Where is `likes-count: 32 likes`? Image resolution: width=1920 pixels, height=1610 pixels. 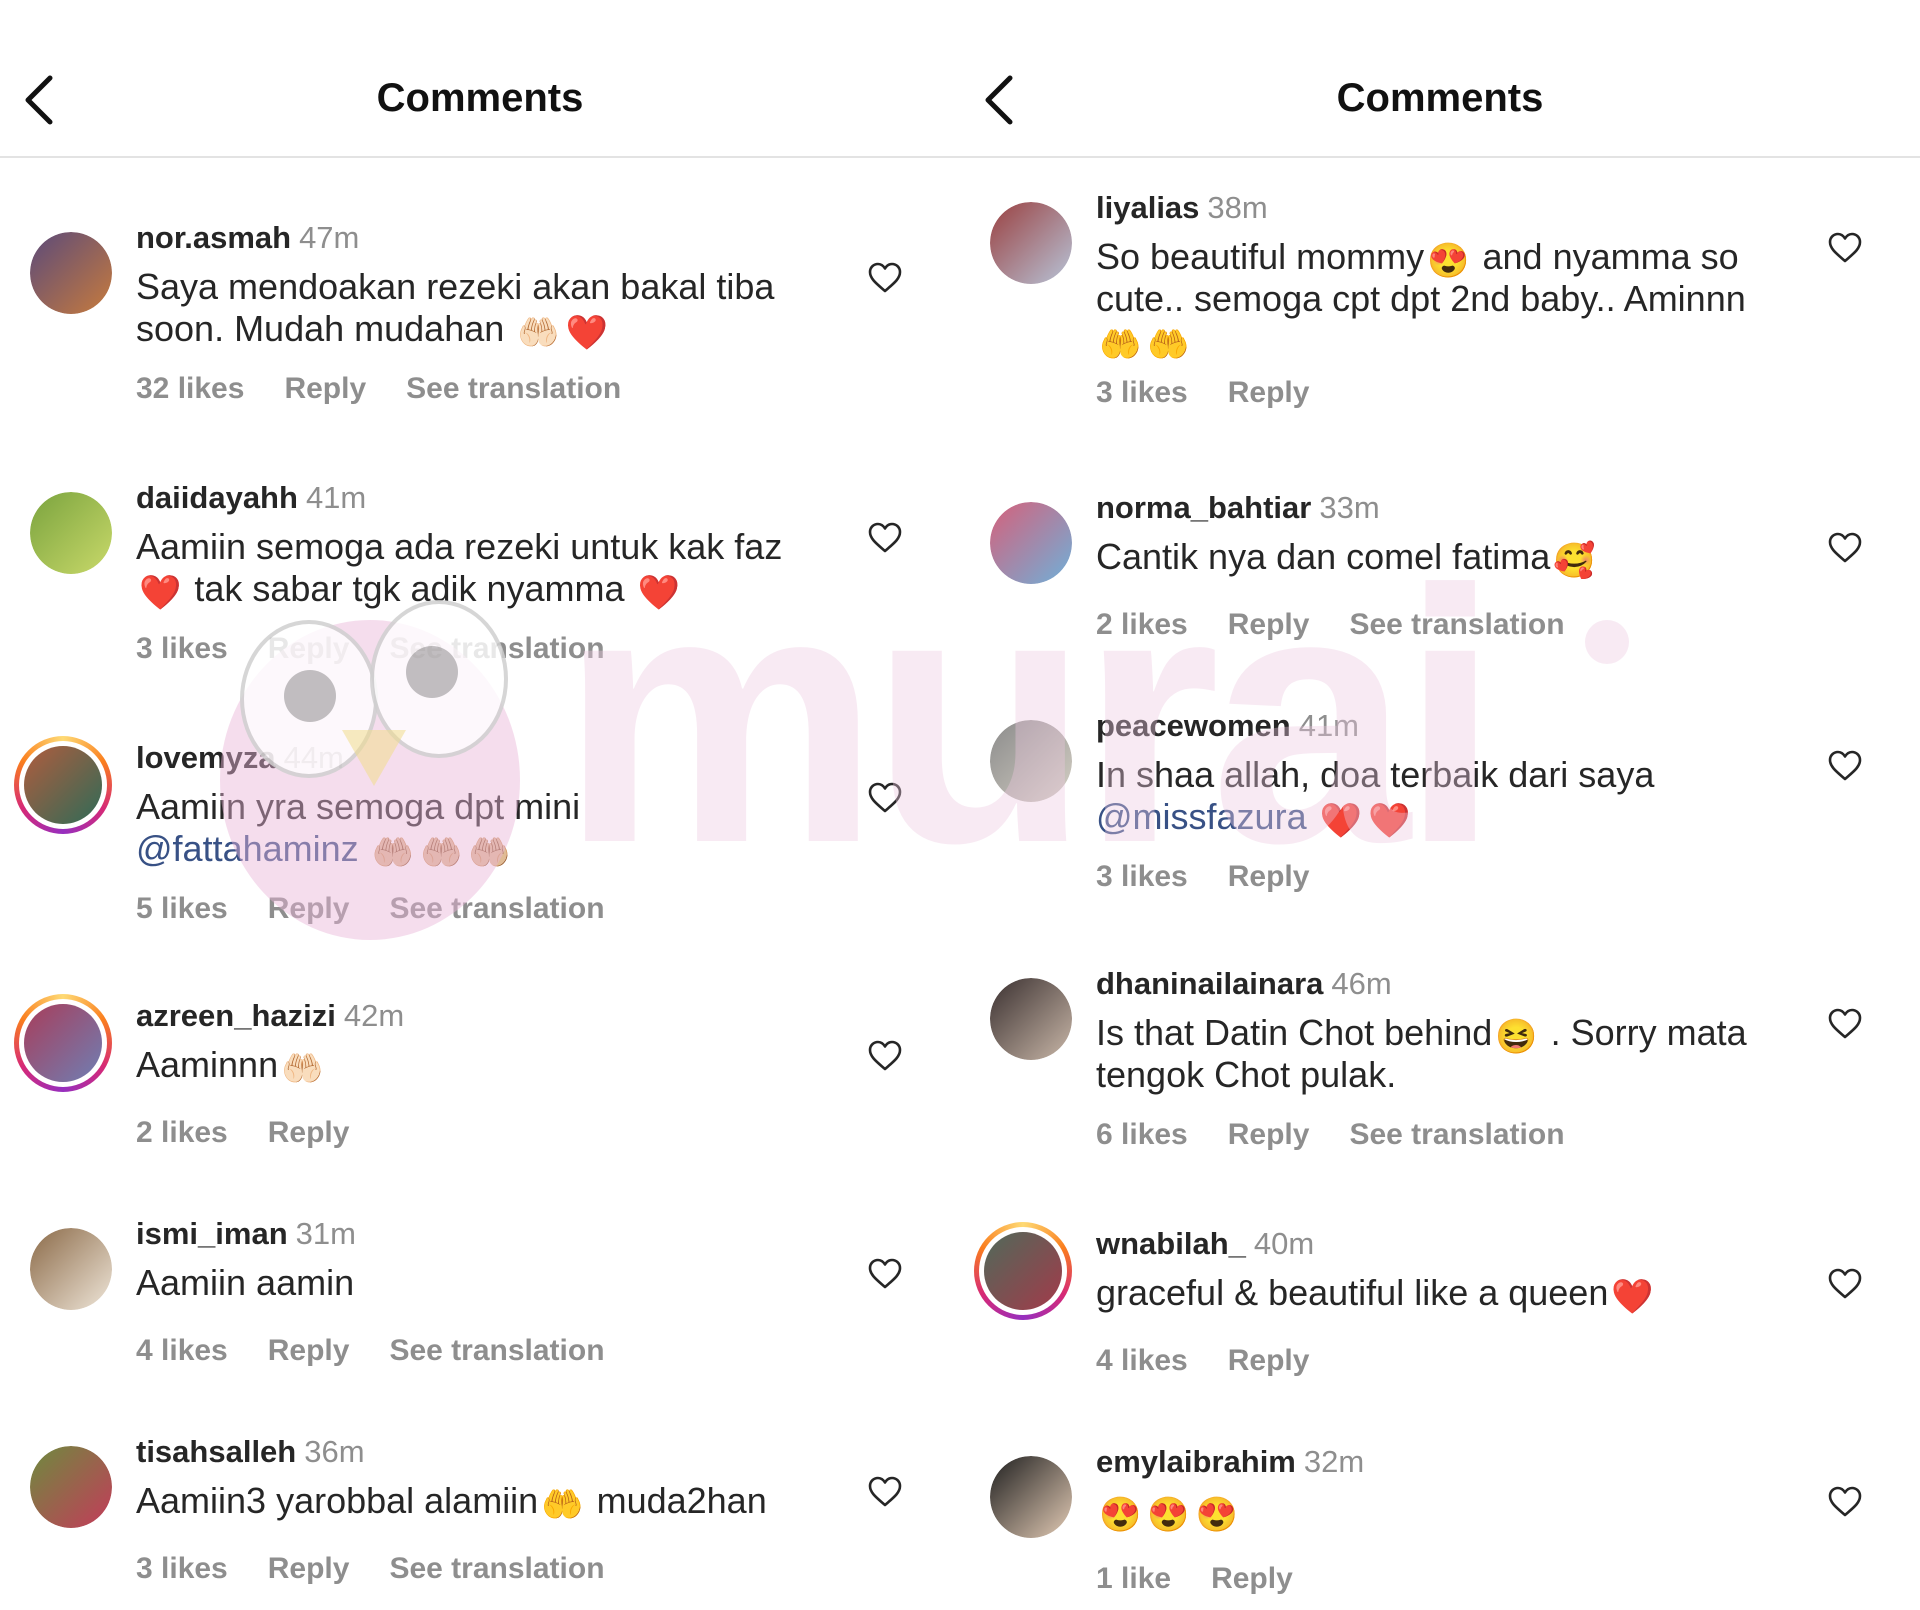
likes-count: 32 likes is located at coordinates (190, 388).